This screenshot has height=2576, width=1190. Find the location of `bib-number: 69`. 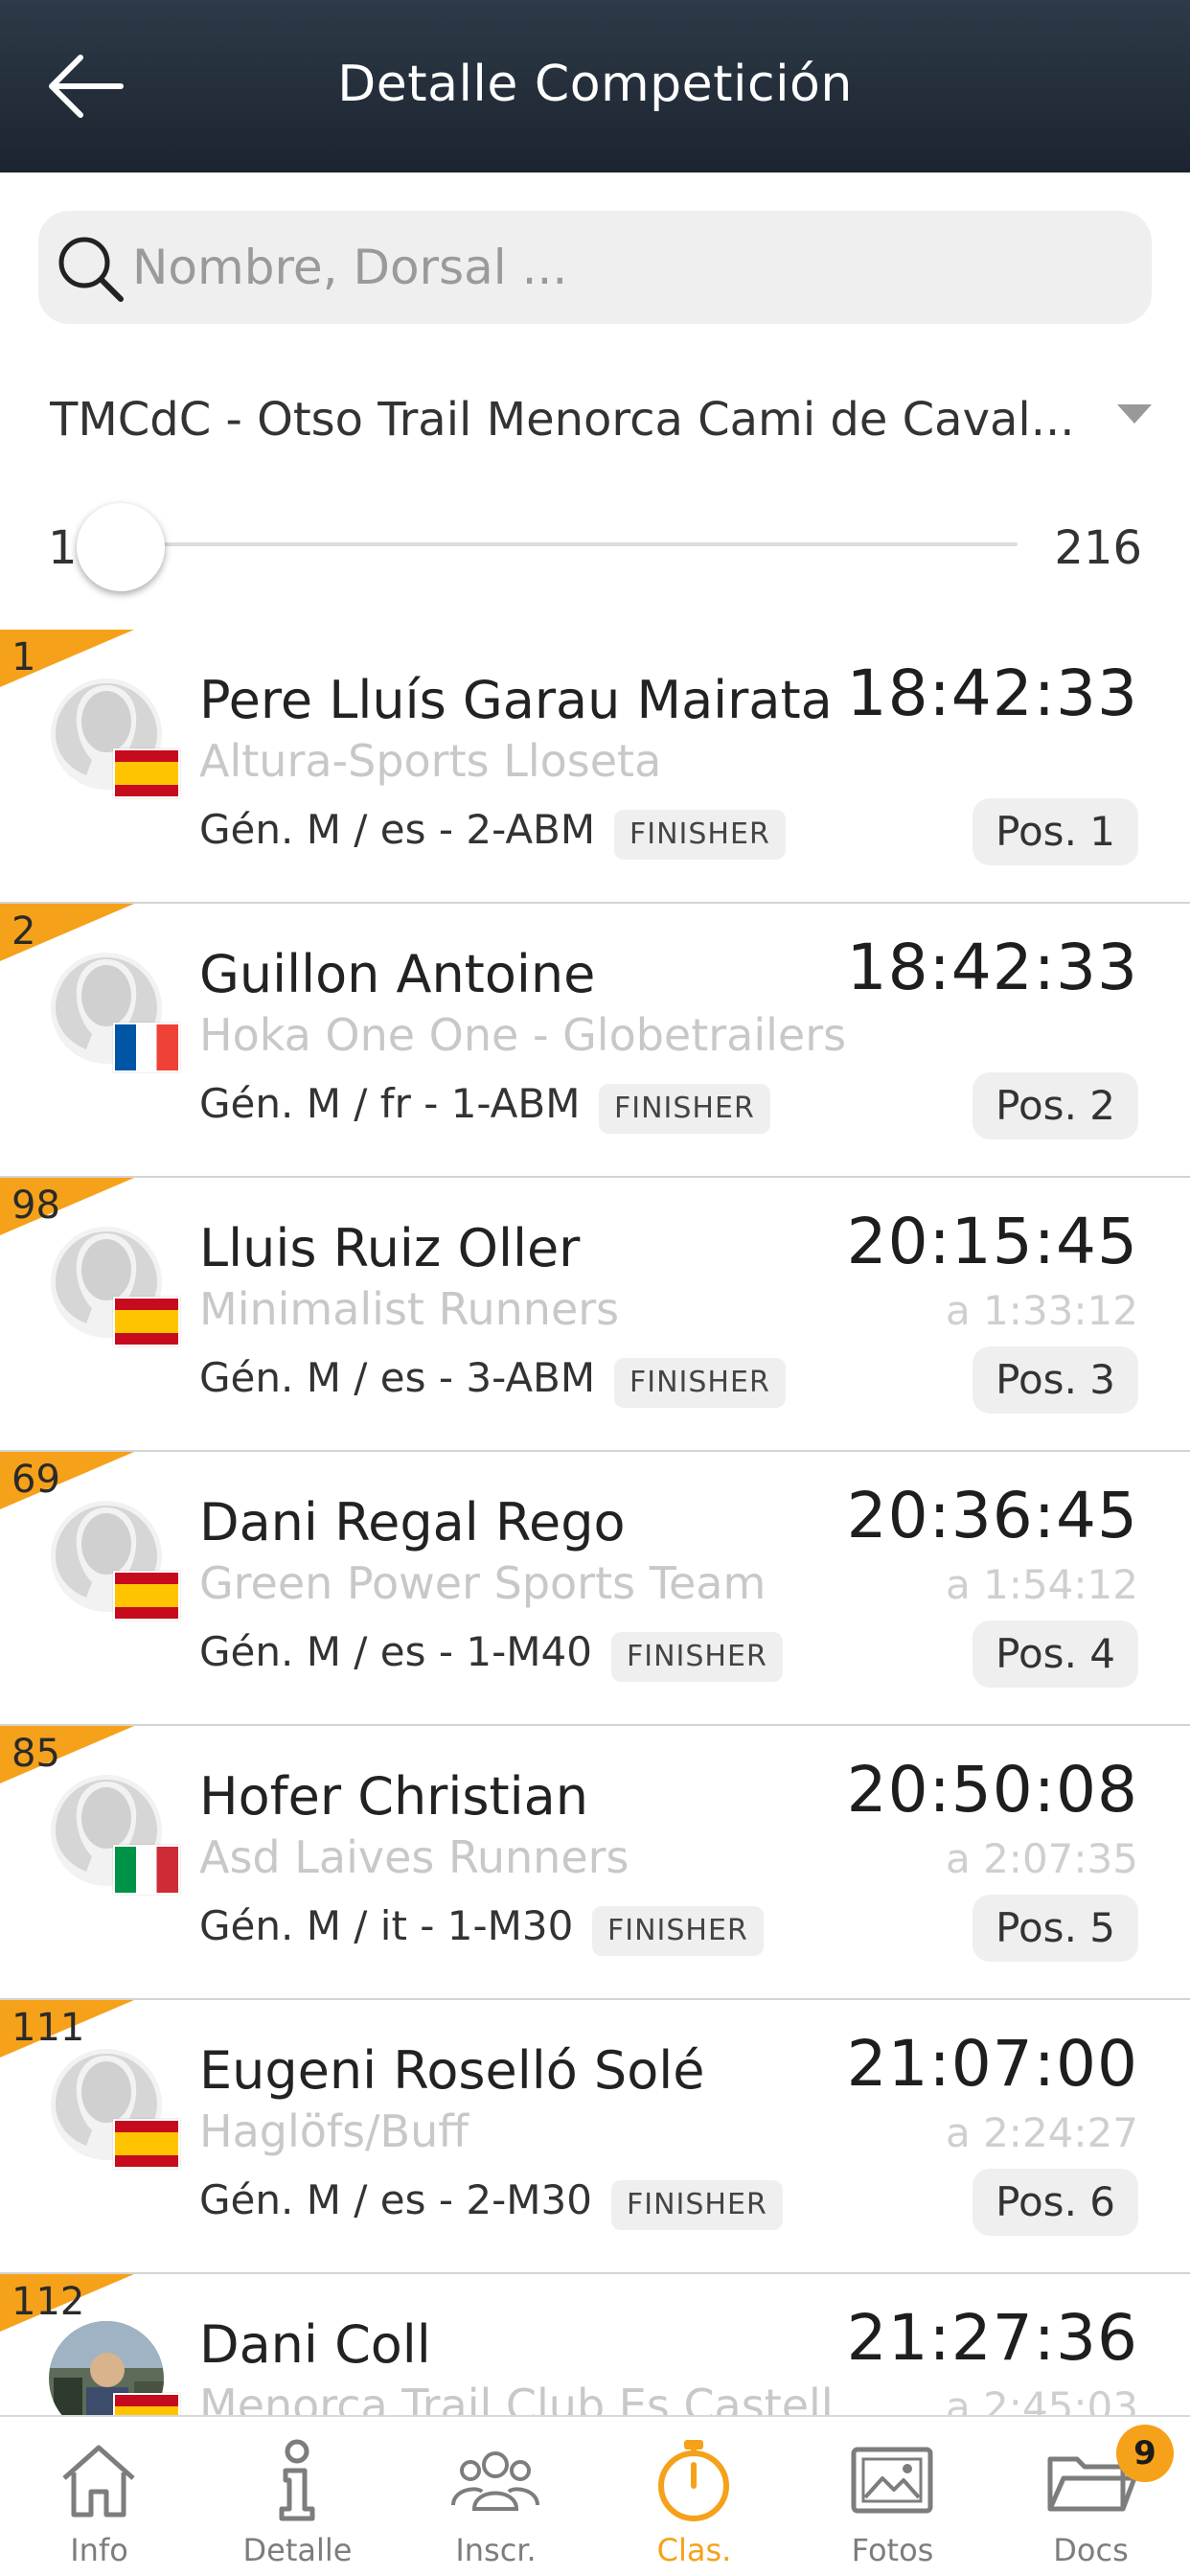

bib-number: 69 is located at coordinates (36, 1480).